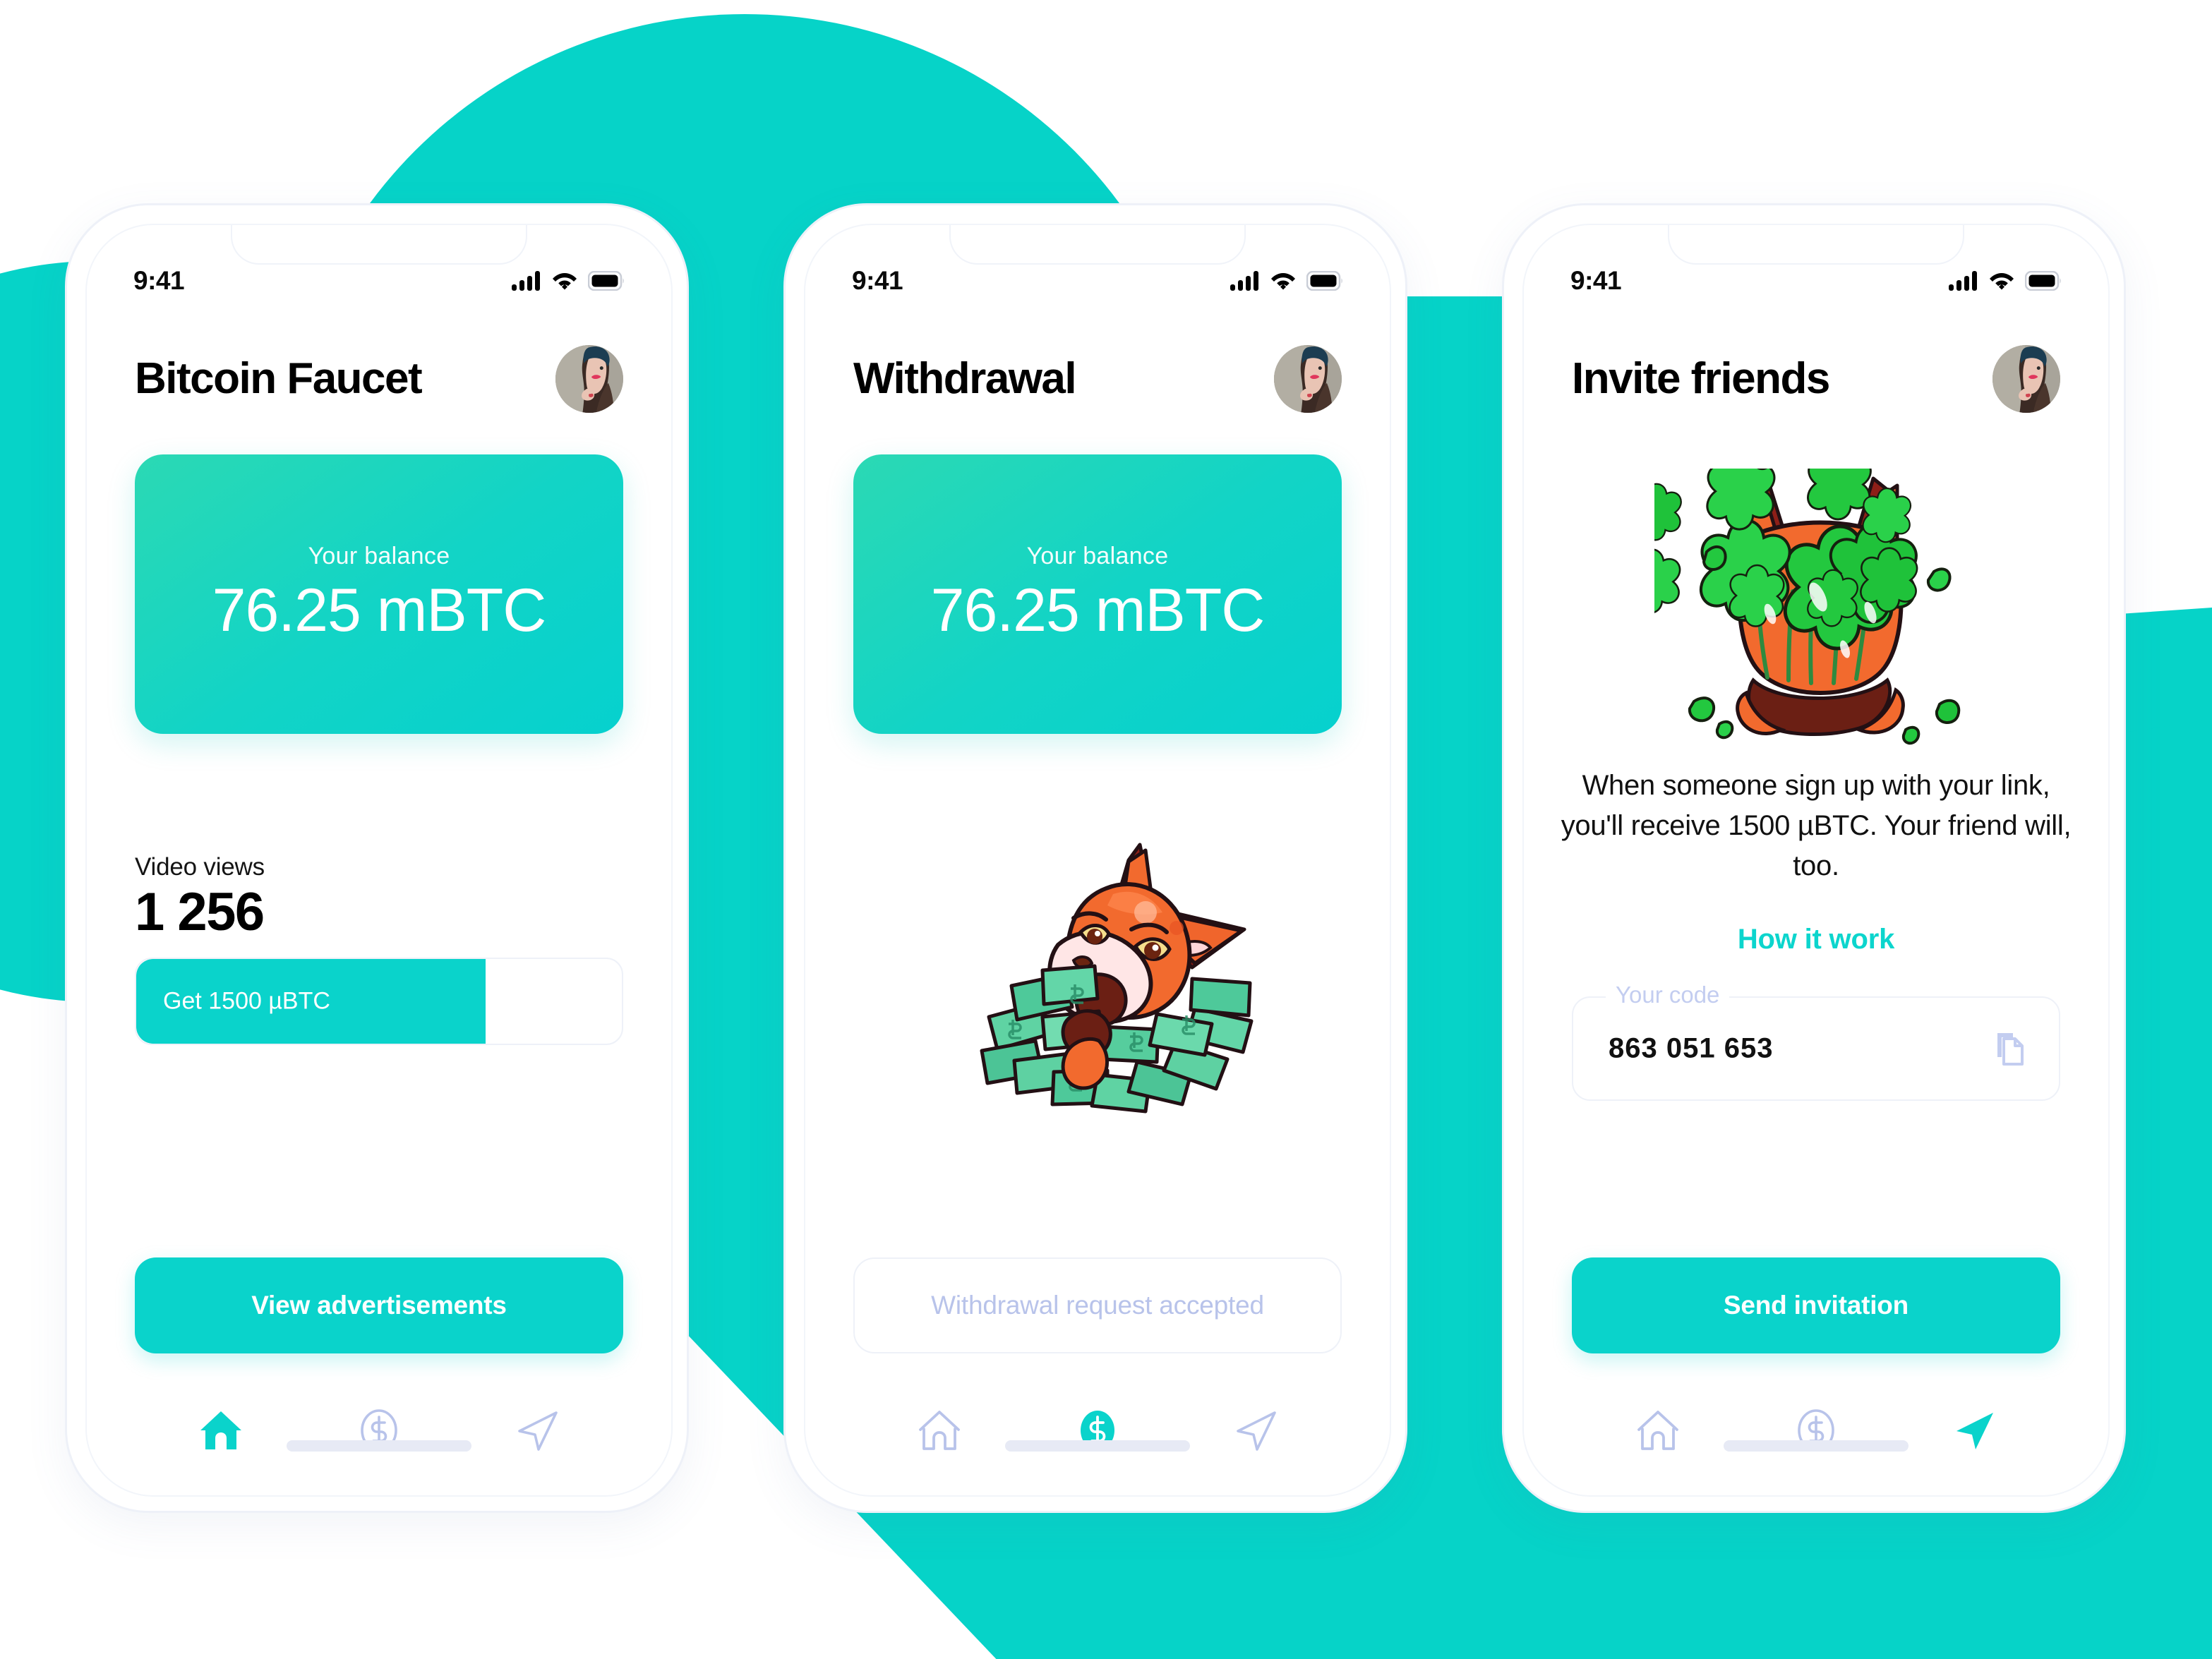 Image resolution: width=2212 pixels, height=1659 pixels. What do you see at coordinates (379, 1305) in the screenshot?
I see `view-advertisements-button: View advertisements` at bounding box center [379, 1305].